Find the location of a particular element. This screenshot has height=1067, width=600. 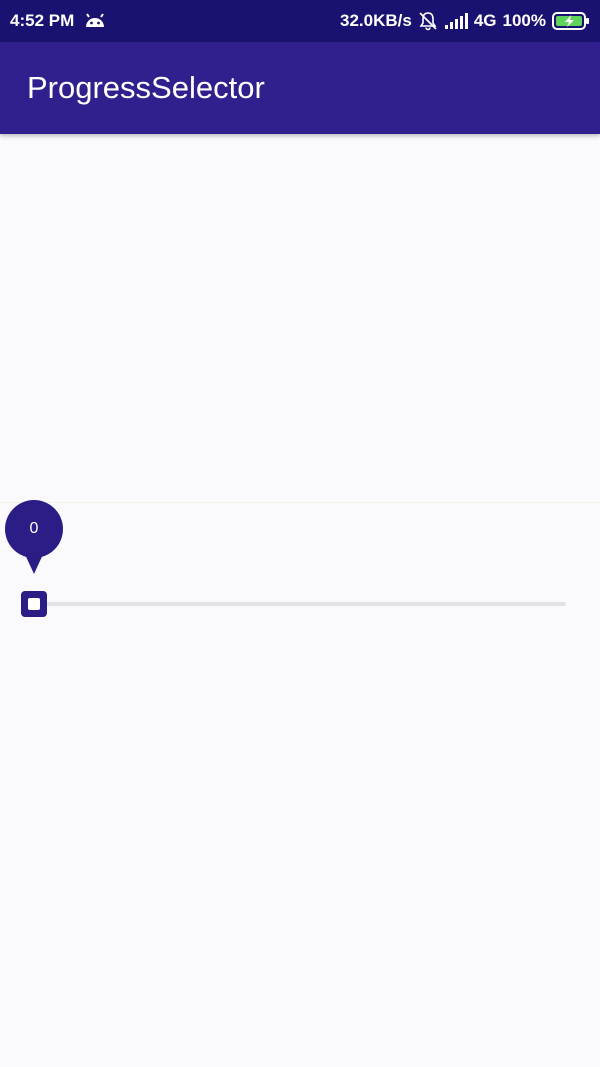

progress-selector: 0 is located at coordinates (300, 563).